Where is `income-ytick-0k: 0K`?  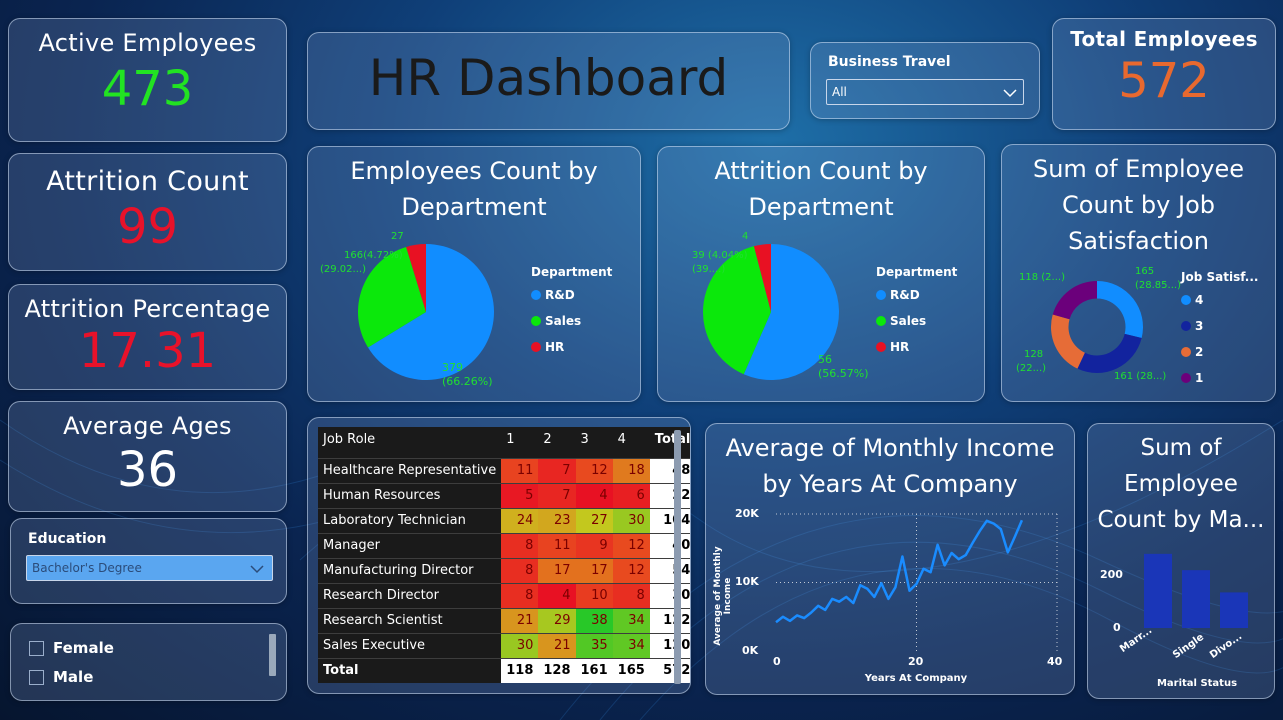 income-ytick-0k: 0K is located at coordinates (750, 650).